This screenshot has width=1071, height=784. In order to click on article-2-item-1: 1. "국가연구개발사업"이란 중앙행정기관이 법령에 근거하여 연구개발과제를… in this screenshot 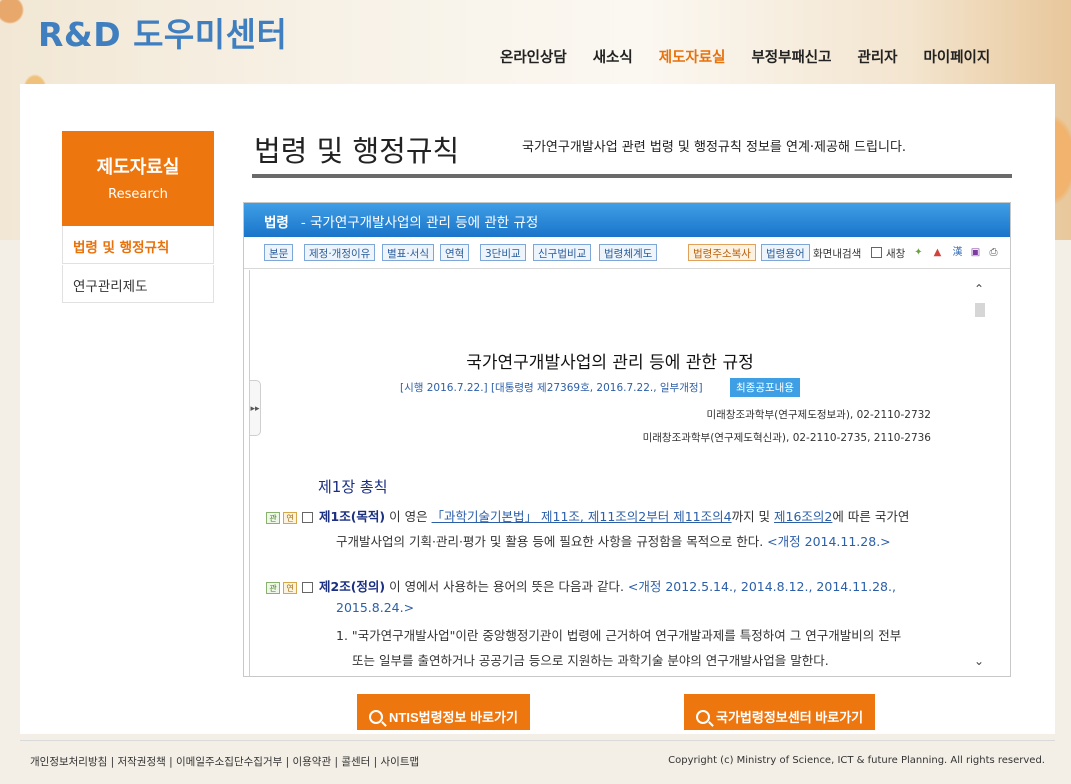, I will do `click(619, 635)`.